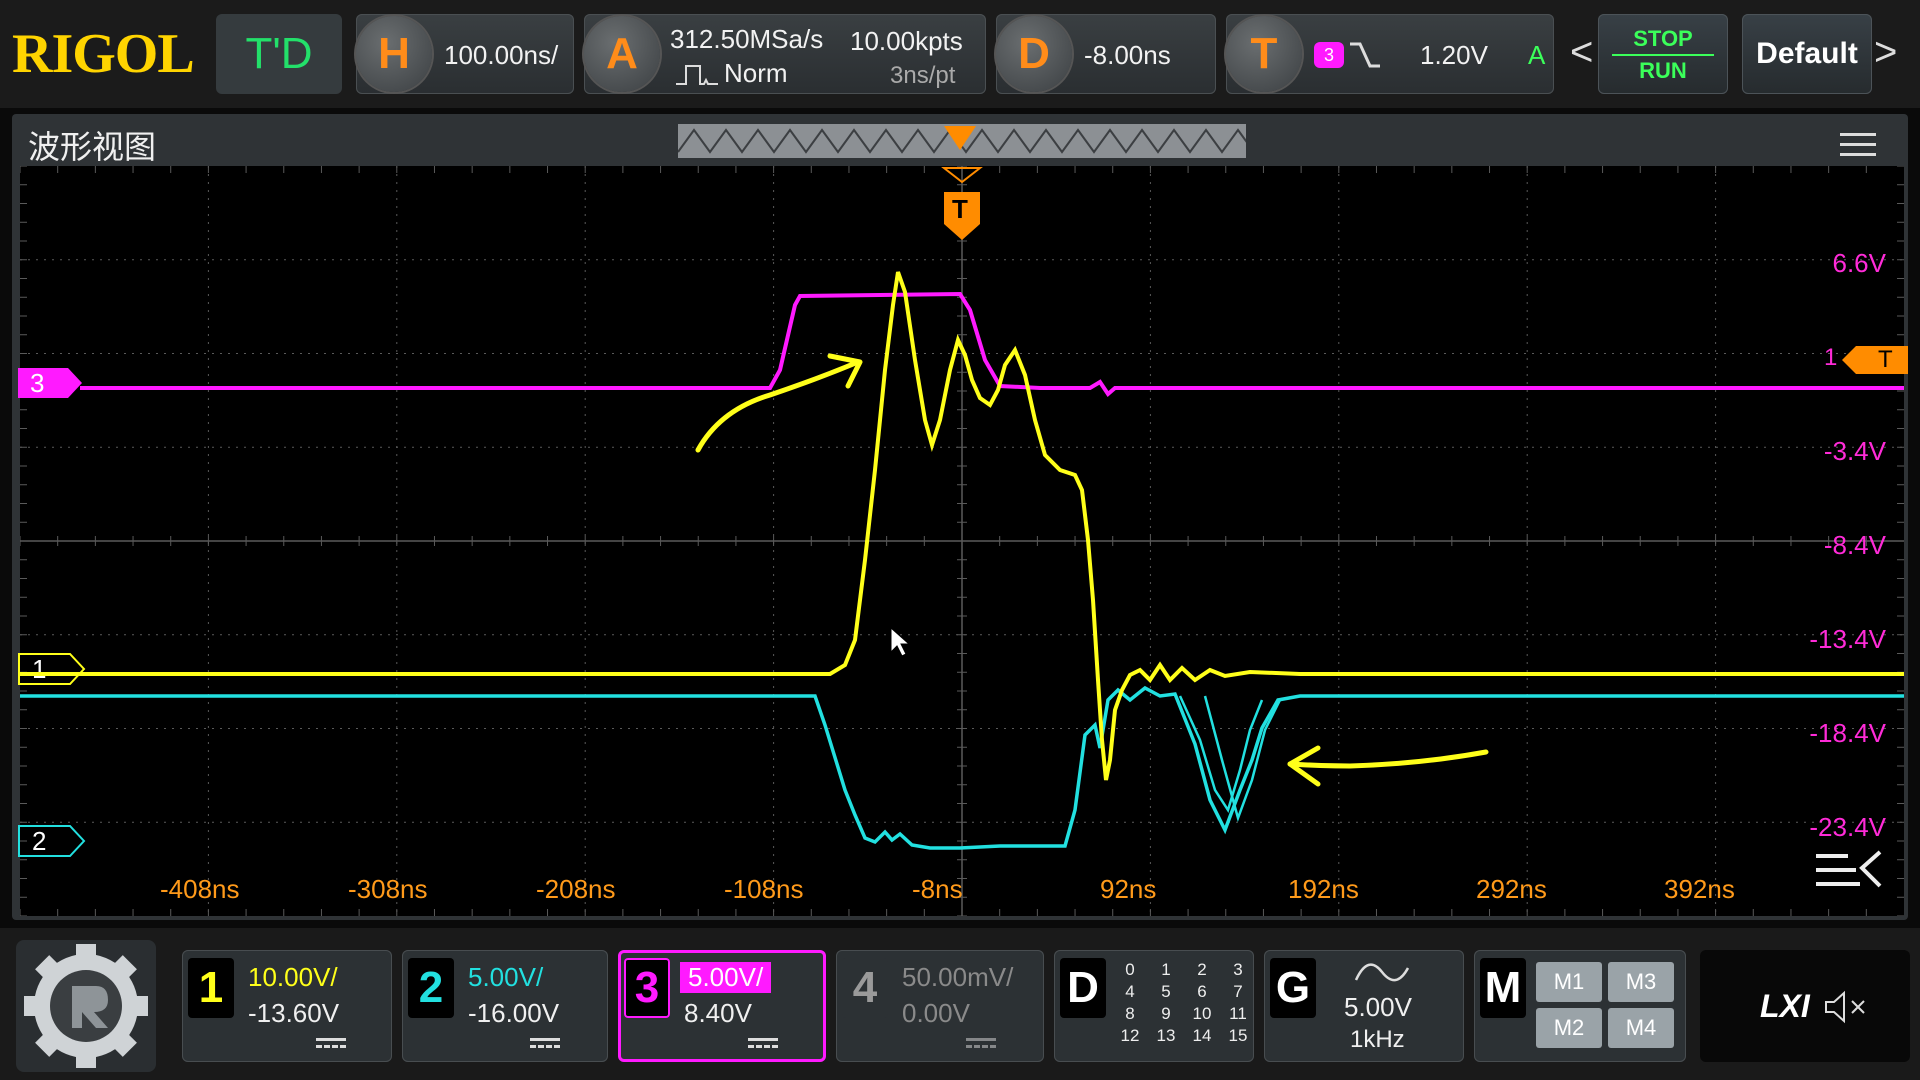 This screenshot has height=1080, width=1920. I want to click on stop-label: STOP, so click(1663, 38).